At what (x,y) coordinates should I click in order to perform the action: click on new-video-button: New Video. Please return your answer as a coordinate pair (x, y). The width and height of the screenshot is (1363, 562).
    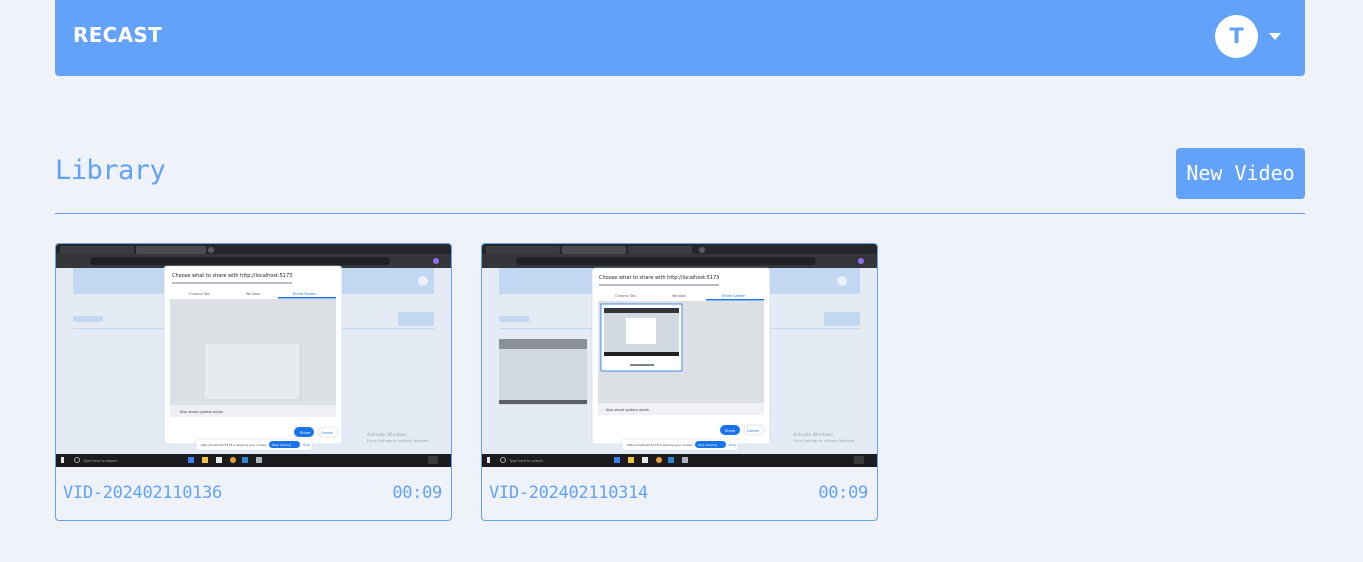
    Looking at the image, I should click on (1240, 173).